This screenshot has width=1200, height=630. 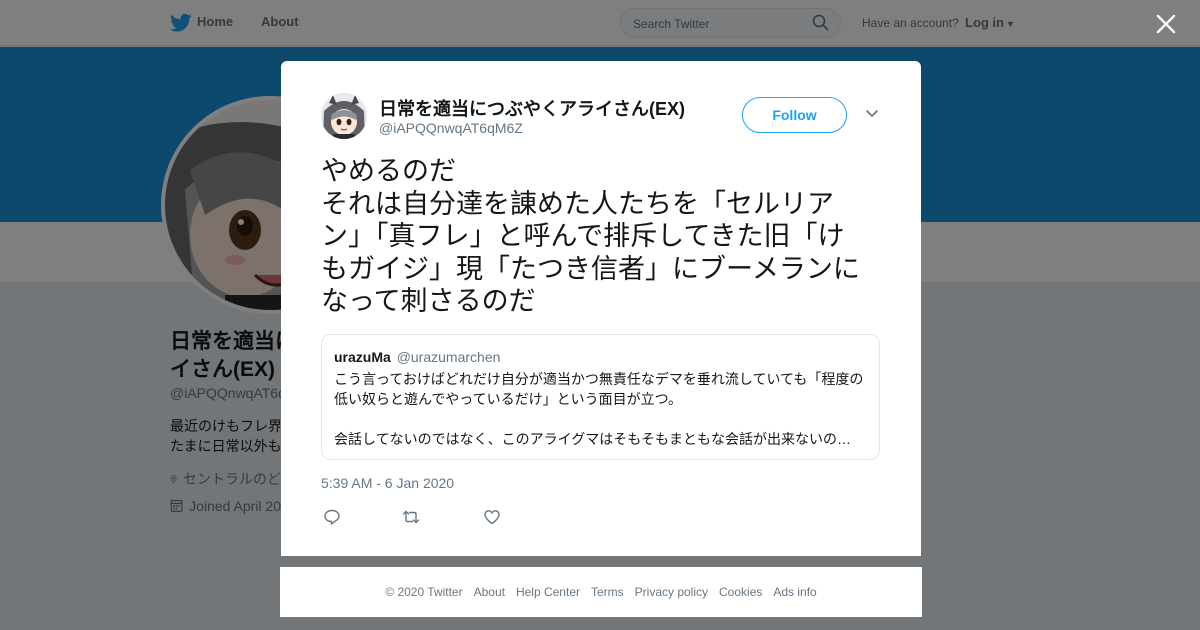 What do you see at coordinates (671, 592) in the screenshot?
I see `footer-link-privacy-policy: Privacy policy` at bounding box center [671, 592].